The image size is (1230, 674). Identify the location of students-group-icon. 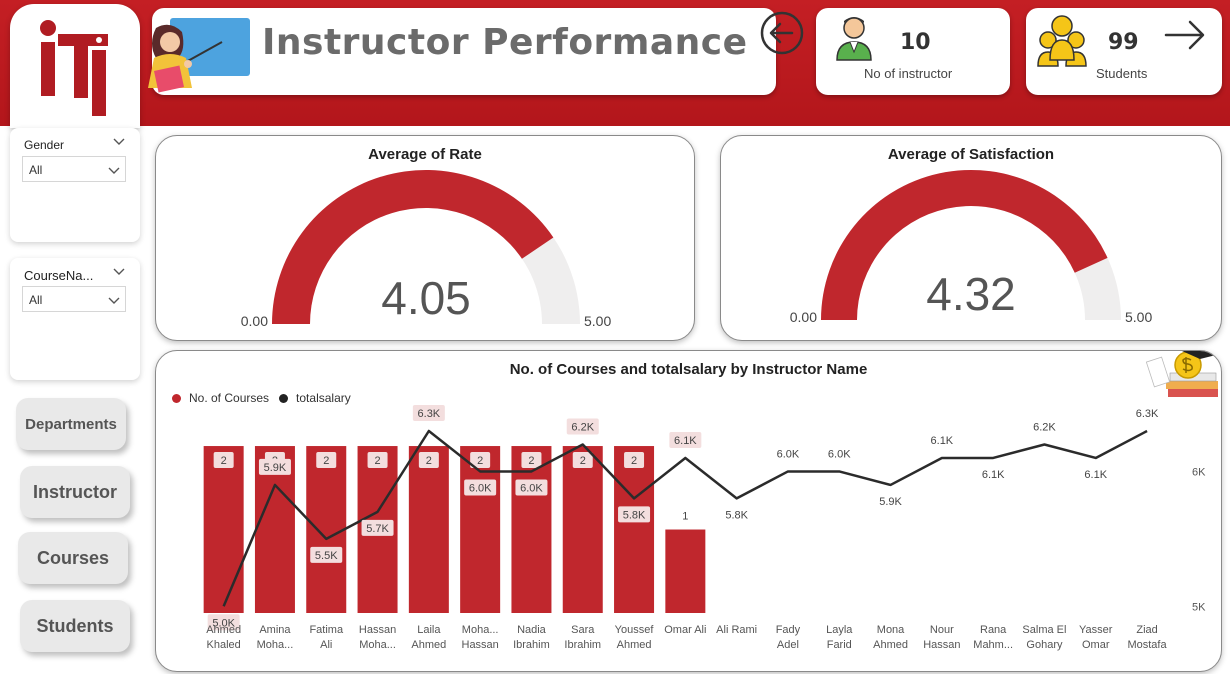
(1062, 41).